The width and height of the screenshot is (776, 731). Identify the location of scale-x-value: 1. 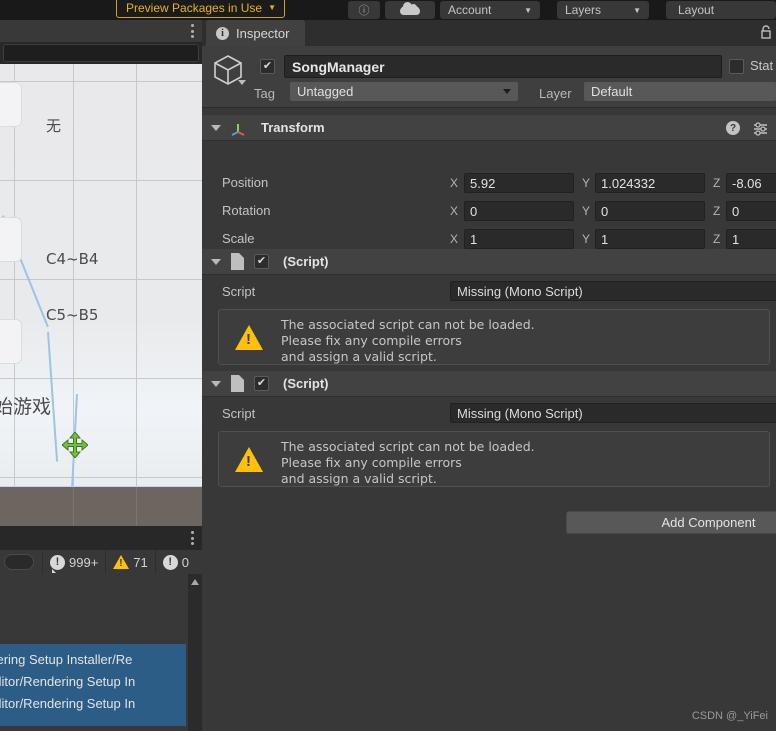
(474, 239).